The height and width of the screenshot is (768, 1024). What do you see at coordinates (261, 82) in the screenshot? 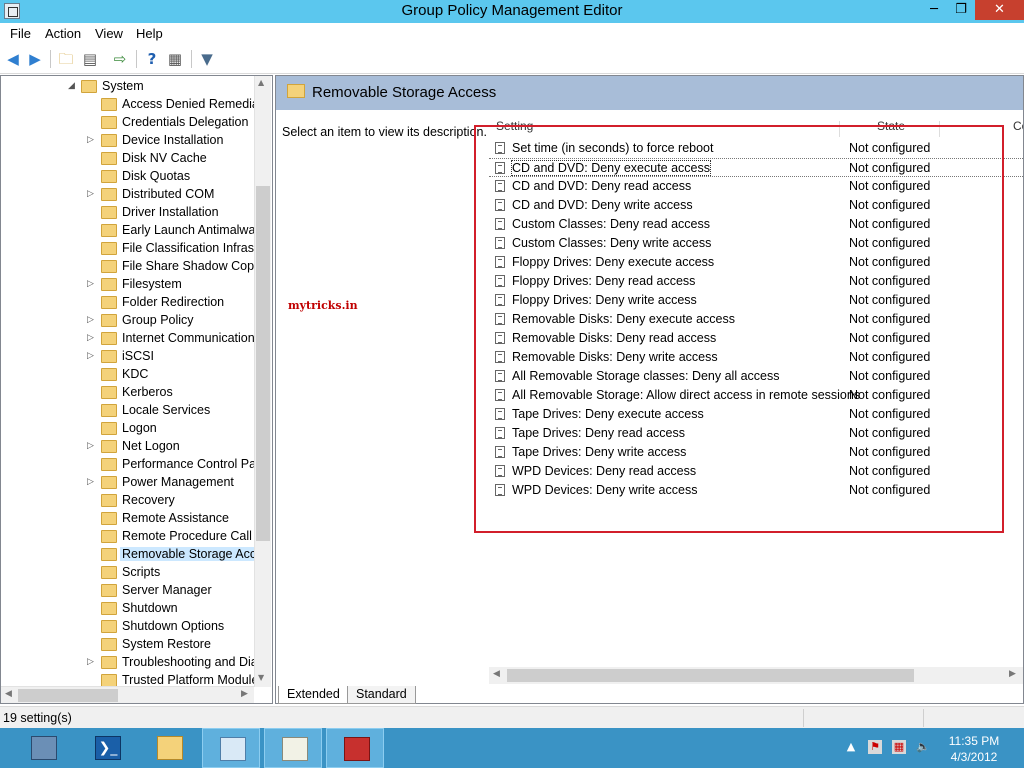
I see `scroll-up-icon: ▲` at bounding box center [261, 82].